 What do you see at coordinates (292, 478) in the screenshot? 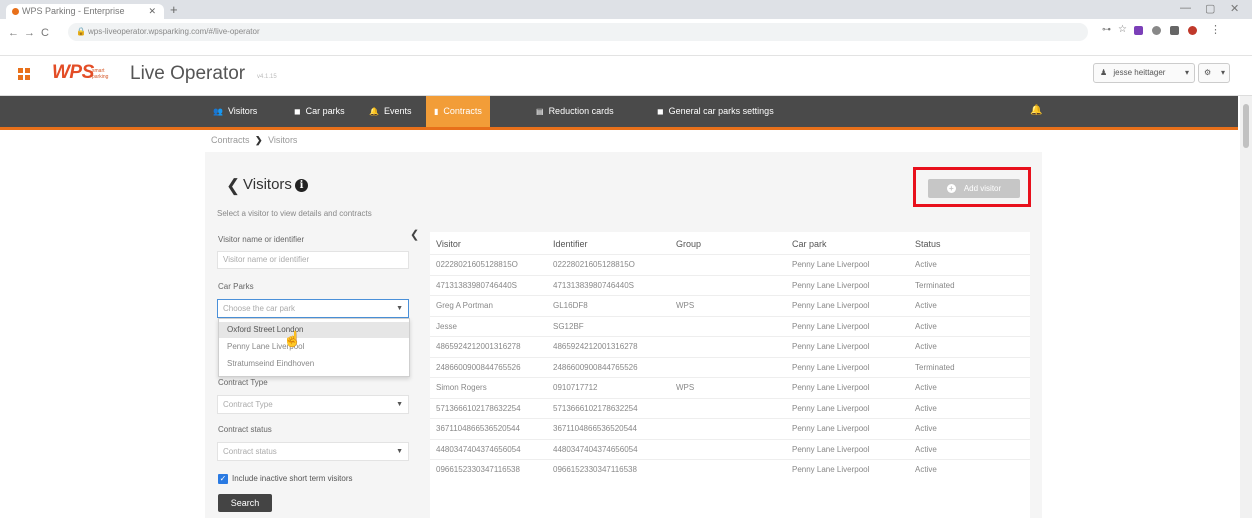
I see `include-inactive-label: Include inactive short term visitors` at bounding box center [292, 478].